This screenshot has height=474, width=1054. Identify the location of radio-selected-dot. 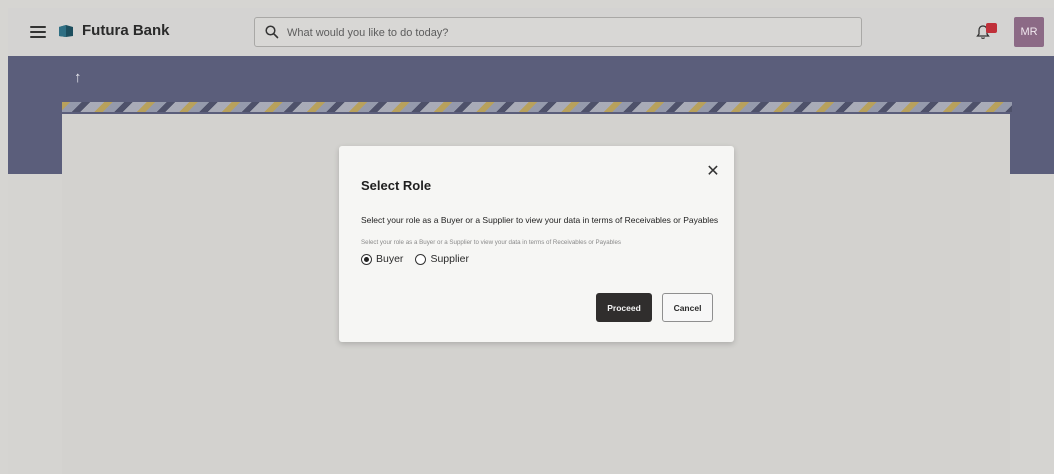
(366, 259).